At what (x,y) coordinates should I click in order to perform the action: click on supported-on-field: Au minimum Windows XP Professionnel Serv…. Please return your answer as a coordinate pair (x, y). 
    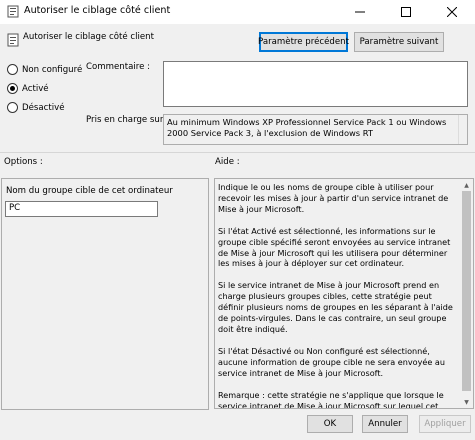
    Looking at the image, I should click on (315, 129).